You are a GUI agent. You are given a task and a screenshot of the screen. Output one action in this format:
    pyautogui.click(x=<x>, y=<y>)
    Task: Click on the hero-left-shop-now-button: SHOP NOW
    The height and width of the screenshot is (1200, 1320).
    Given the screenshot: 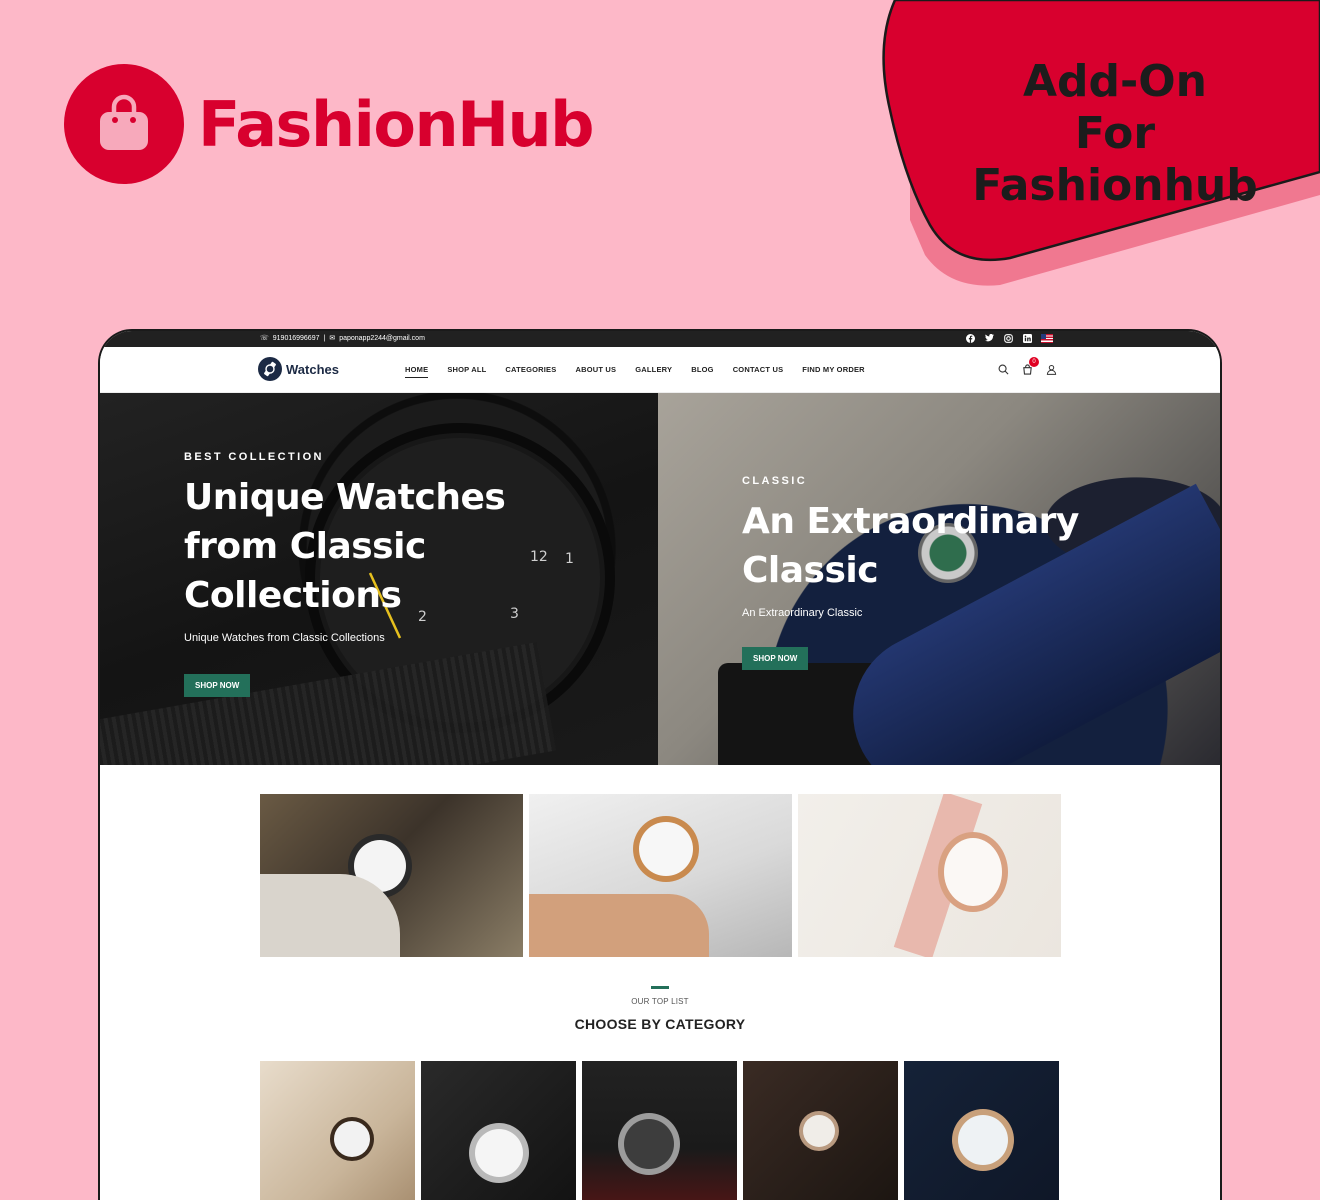 What is the action you would take?
    pyautogui.click(x=217, y=685)
    